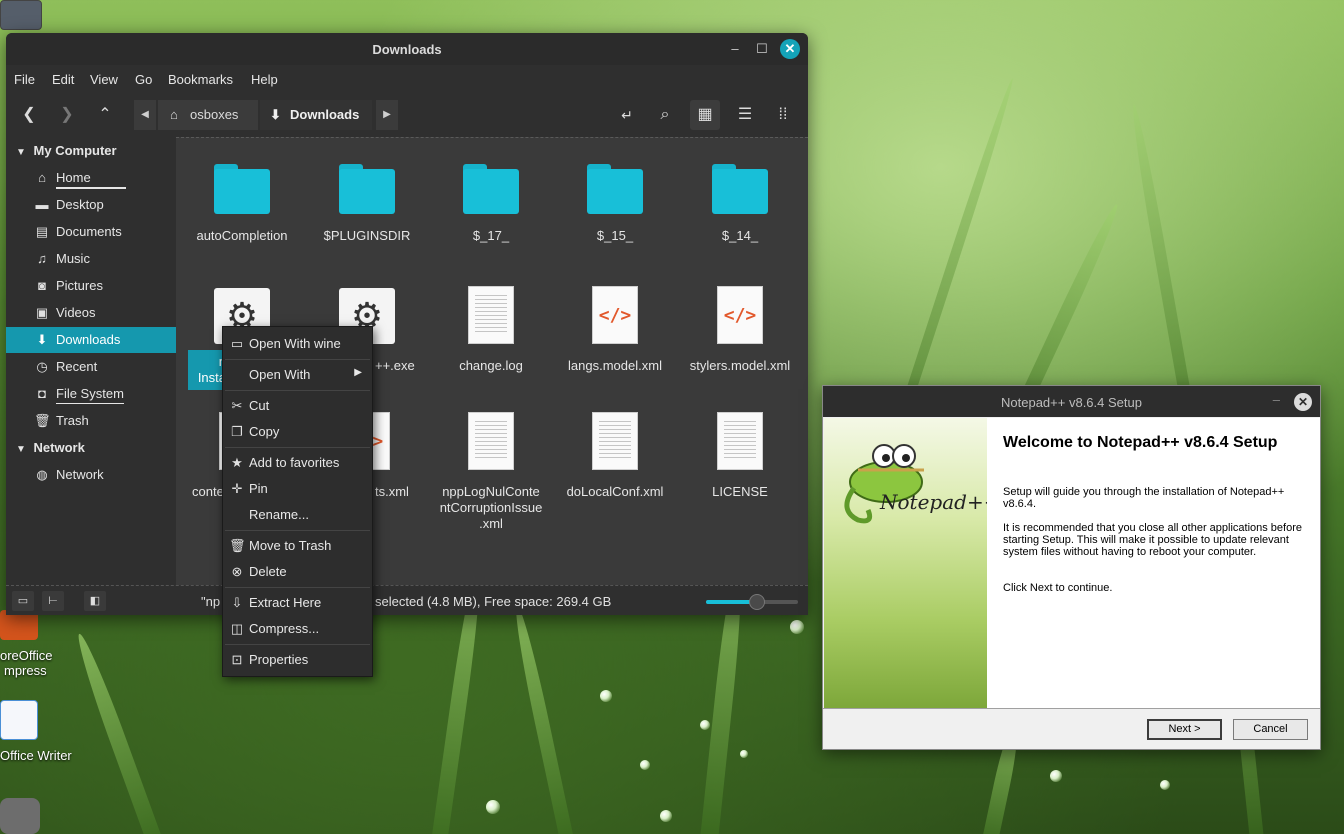 The image size is (1344, 834). What do you see at coordinates (200, 79) in the screenshot?
I see `menu-bookmarks: Bookmarks` at bounding box center [200, 79].